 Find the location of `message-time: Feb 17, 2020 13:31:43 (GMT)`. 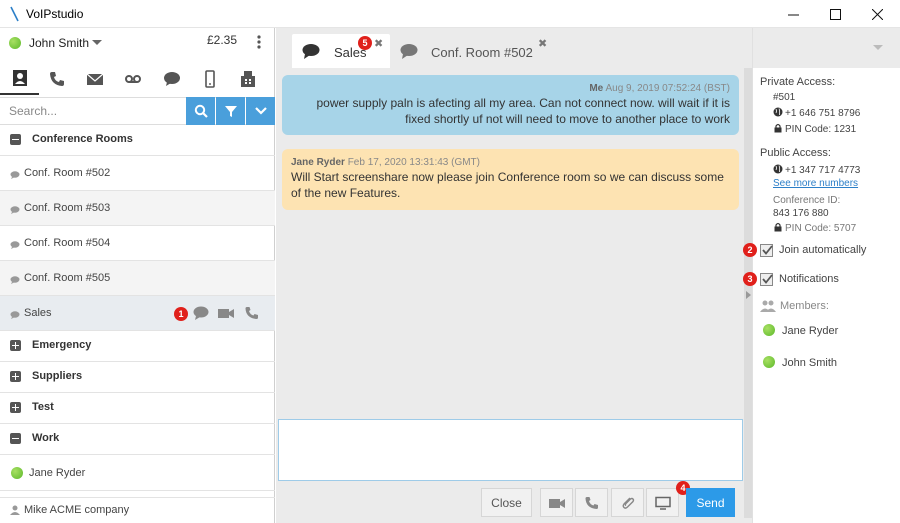

message-time: Feb 17, 2020 13:31:43 (GMT) is located at coordinates (413, 162).